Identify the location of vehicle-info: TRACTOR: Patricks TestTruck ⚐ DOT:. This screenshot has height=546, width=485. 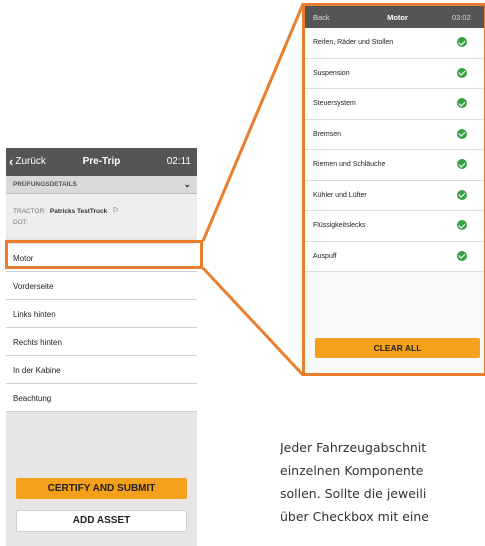
(101, 215).